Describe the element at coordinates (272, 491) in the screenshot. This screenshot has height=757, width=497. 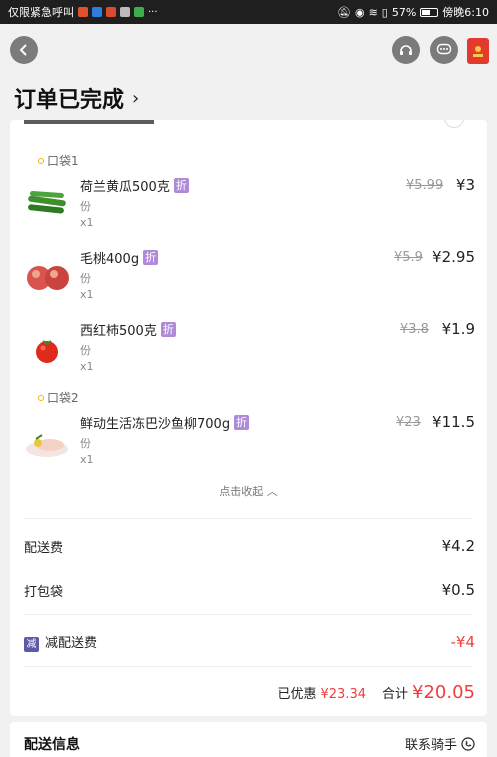
I see `chevron-up-icon: ︿` at that location.